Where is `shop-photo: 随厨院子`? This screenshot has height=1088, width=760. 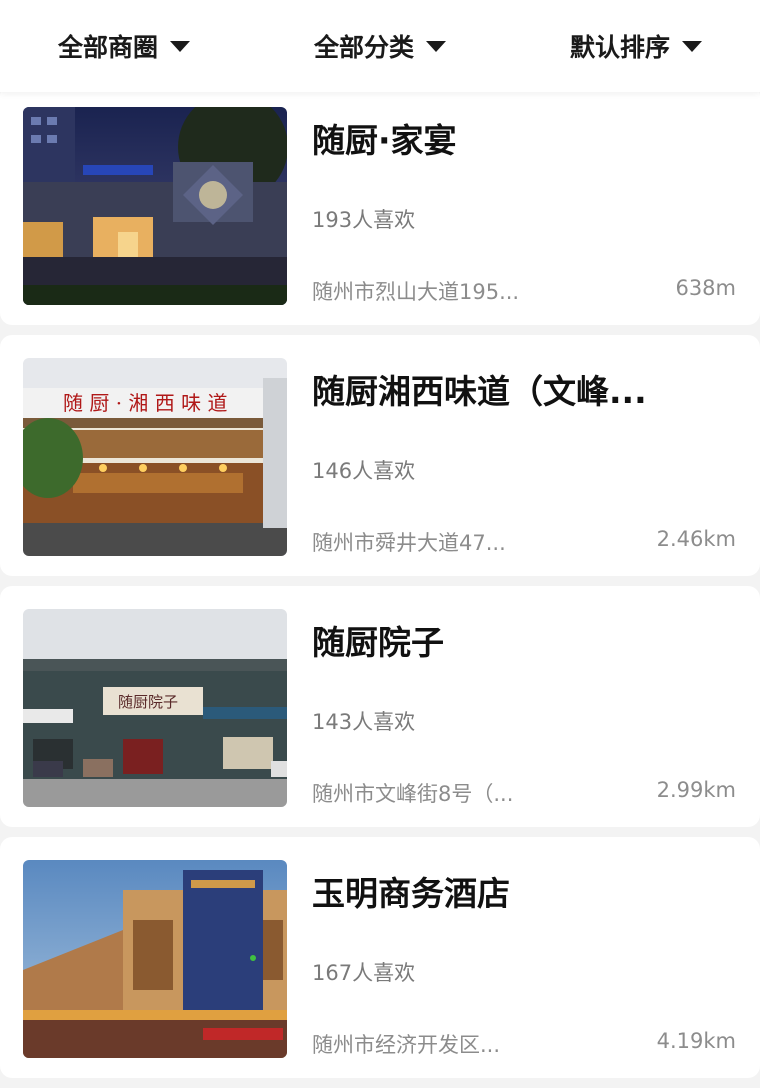 shop-photo: 随厨院子 is located at coordinates (155, 708).